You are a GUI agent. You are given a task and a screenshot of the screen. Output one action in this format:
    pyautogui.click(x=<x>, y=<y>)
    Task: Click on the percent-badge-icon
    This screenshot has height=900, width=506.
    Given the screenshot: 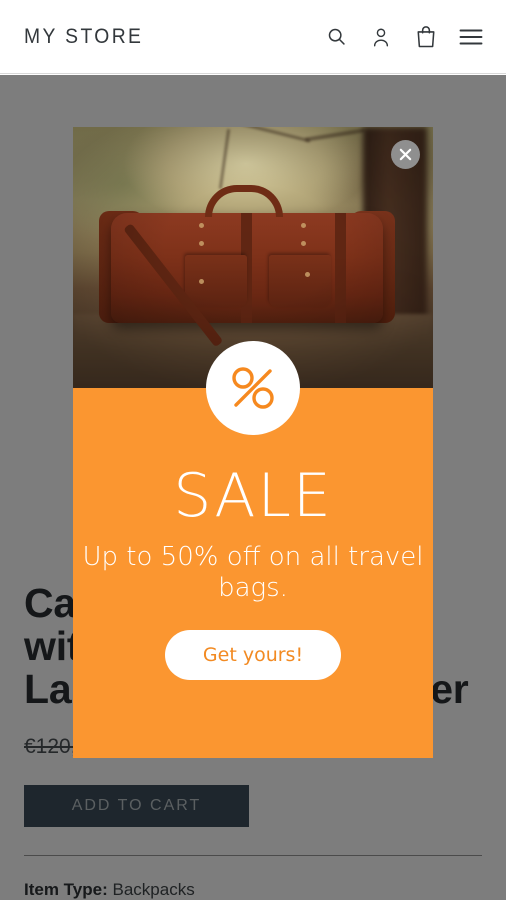 What is the action you would take?
    pyautogui.click(x=253, y=388)
    